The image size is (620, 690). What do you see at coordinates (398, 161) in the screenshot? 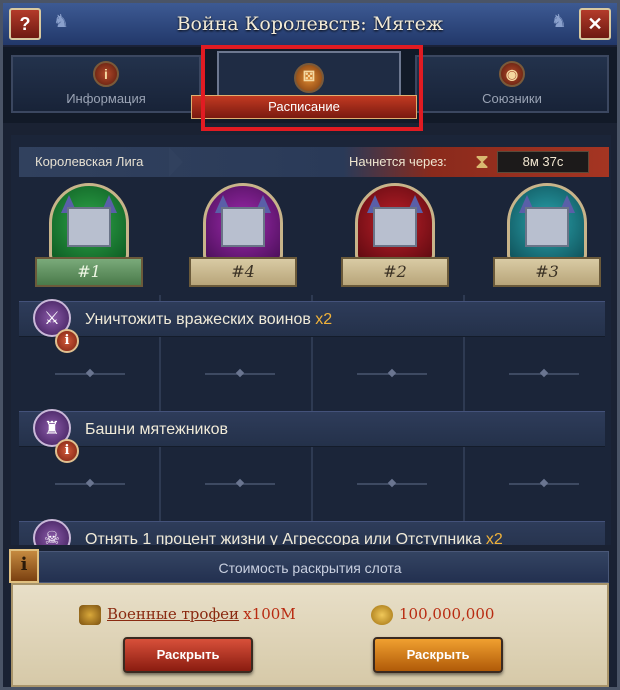
I see `starts-label: Начнется через:` at bounding box center [398, 161].